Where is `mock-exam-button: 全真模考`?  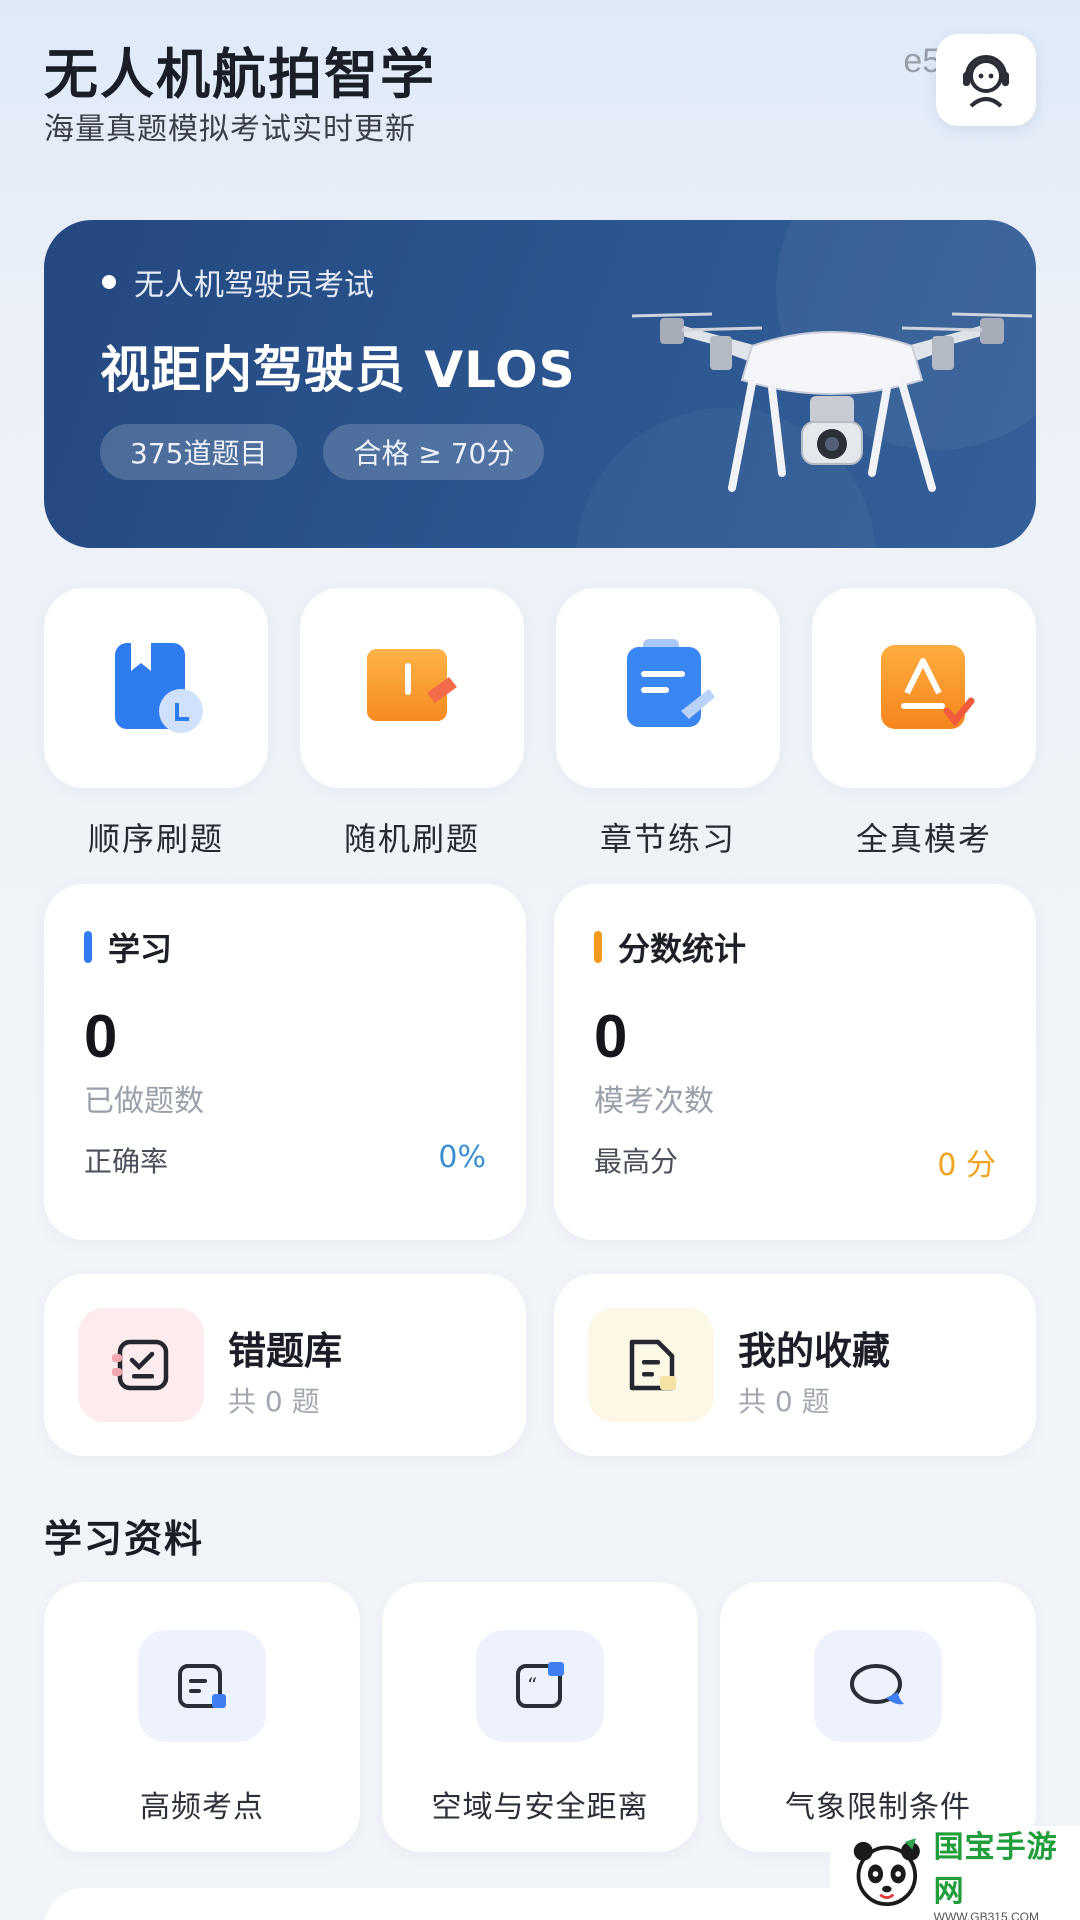 mock-exam-button: 全真模考 is located at coordinates (924, 724).